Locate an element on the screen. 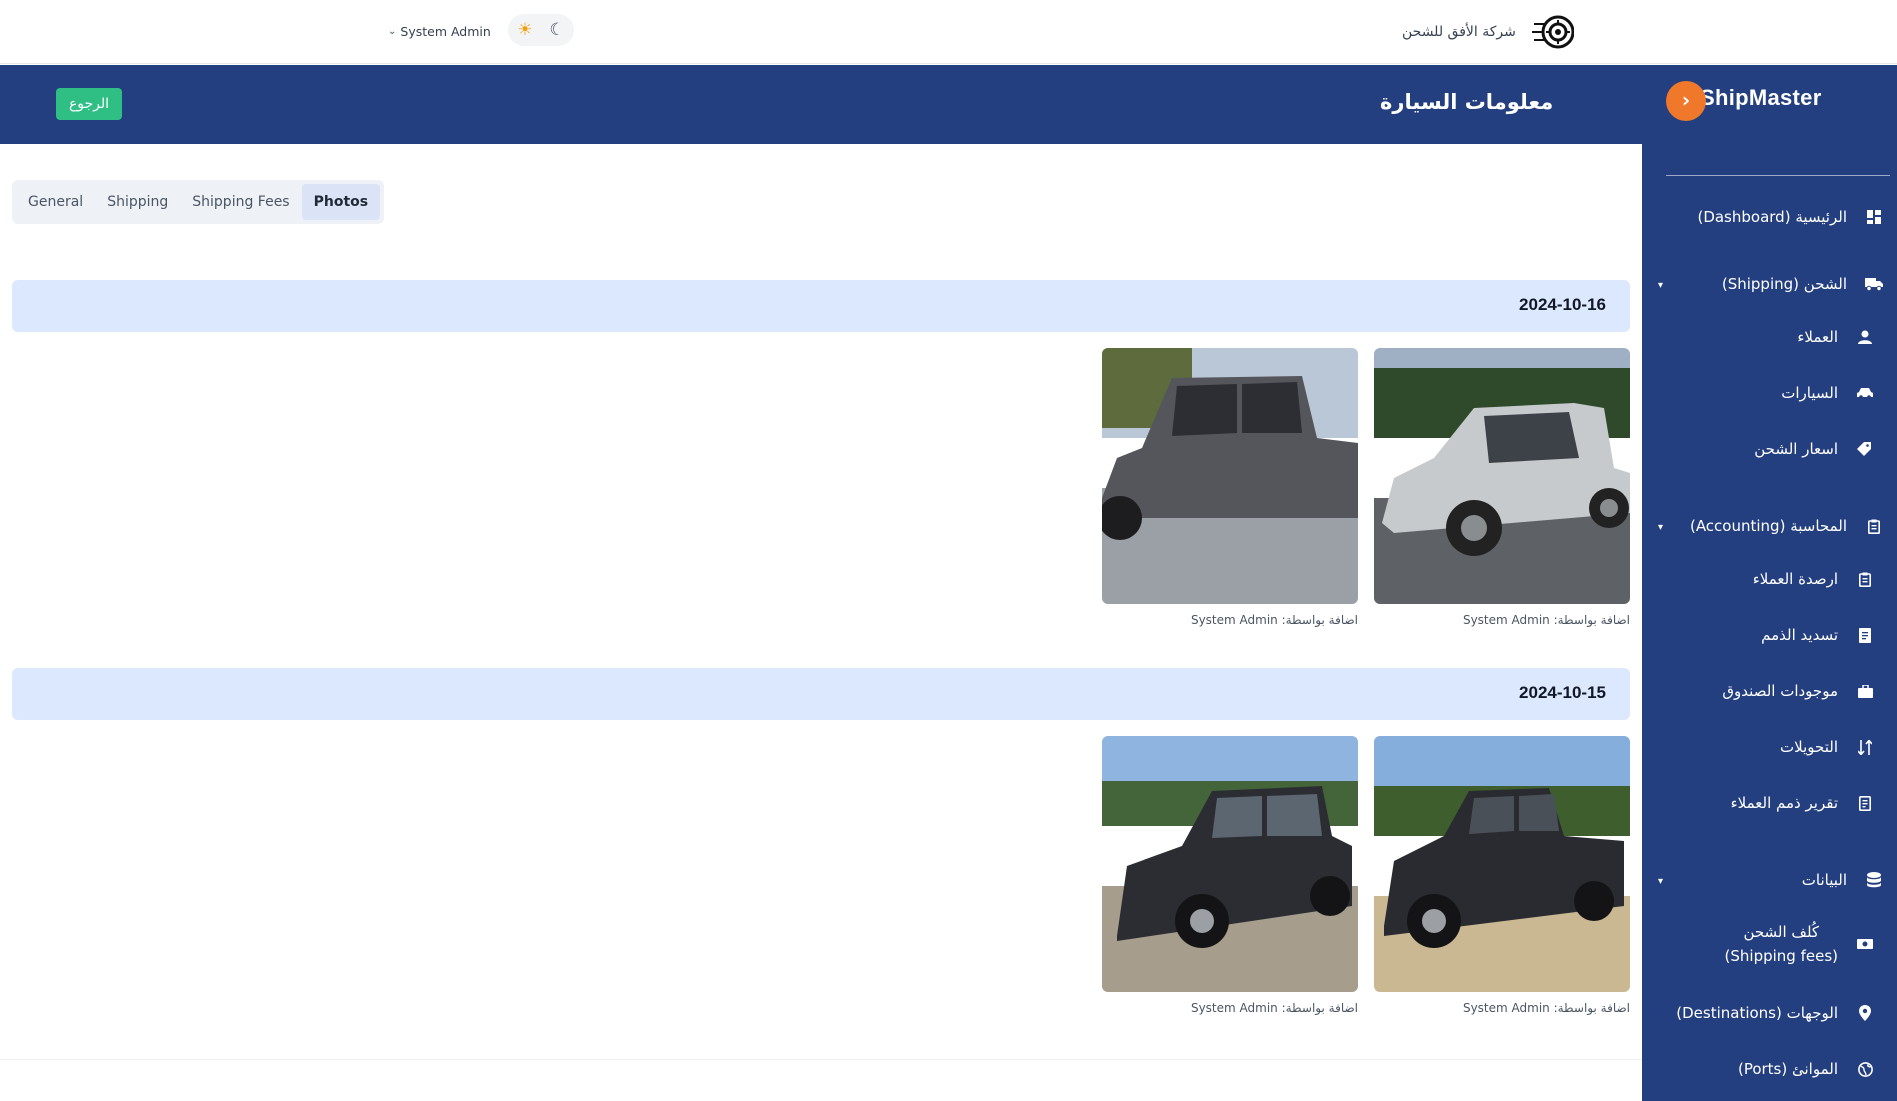  page-header is located at coordinates (948, 104).